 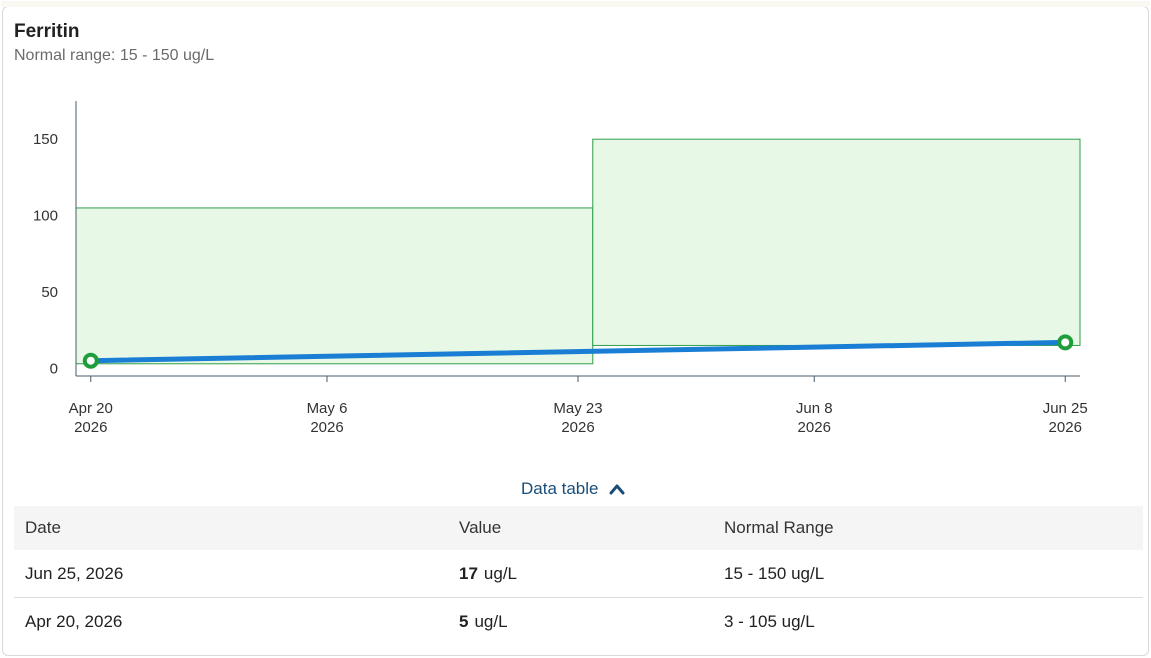 What do you see at coordinates (774, 573) in the screenshot?
I see `cell-normal-range: 15 - 150 ug/L` at bounding box center [774, 573].